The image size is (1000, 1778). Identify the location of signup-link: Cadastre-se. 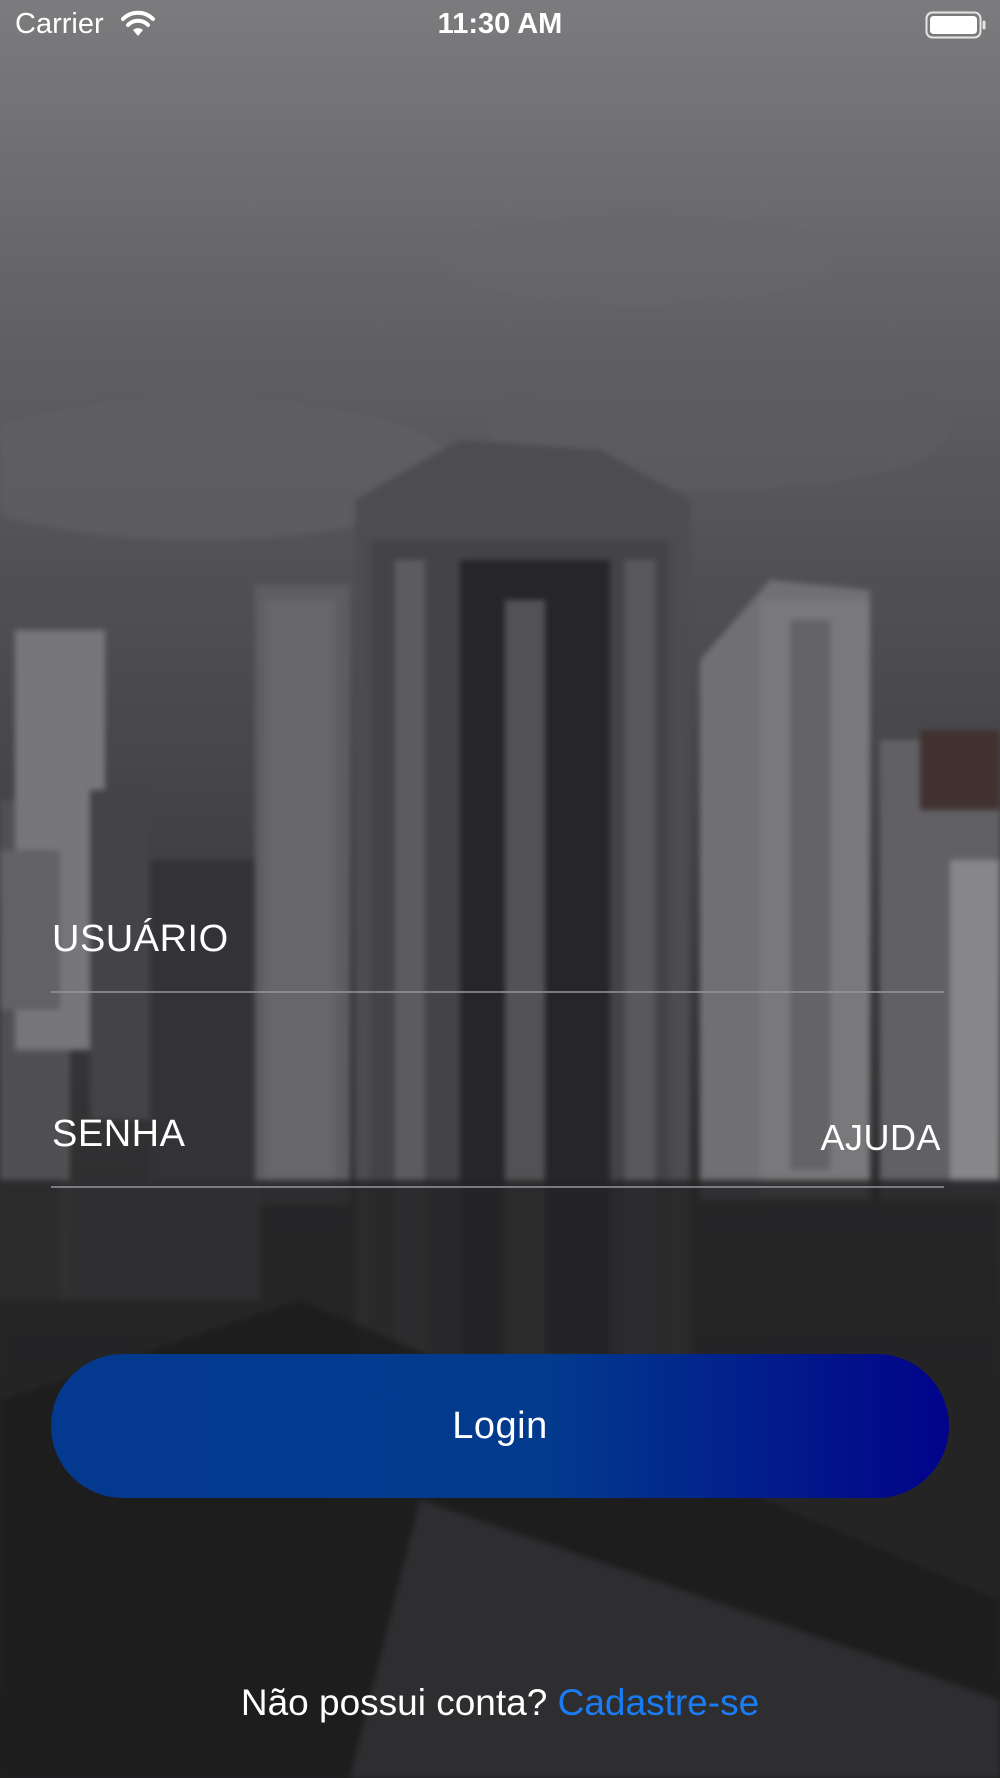
(659, 1702).